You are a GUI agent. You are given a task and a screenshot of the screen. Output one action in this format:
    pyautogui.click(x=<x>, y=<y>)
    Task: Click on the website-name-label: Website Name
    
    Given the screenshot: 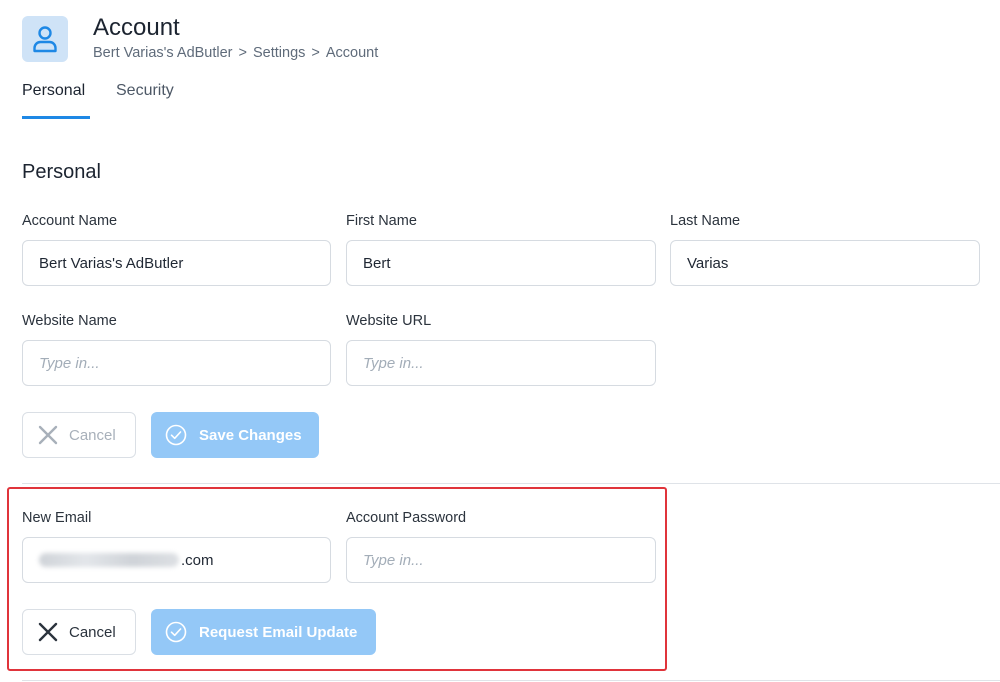 What is the action you would take?
    pyautogui.click(x=69, y=321)
    